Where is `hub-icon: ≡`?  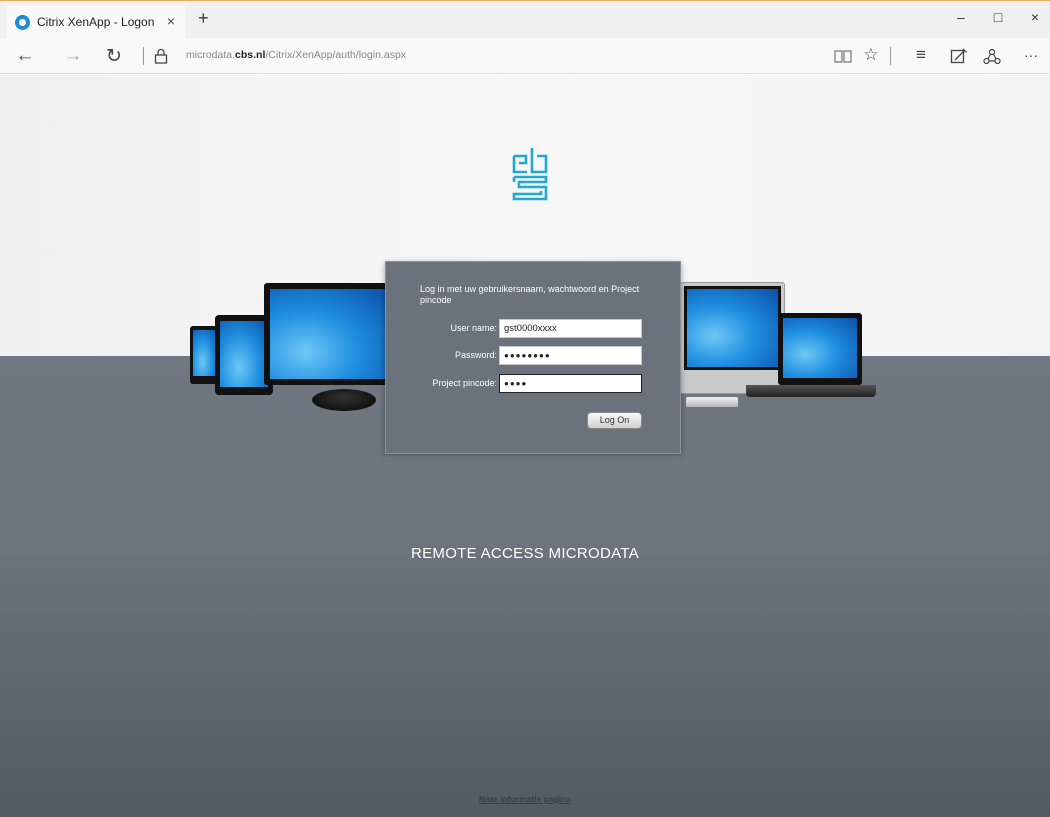 hub-icon: ≡ is located at coordinates (921, 55).